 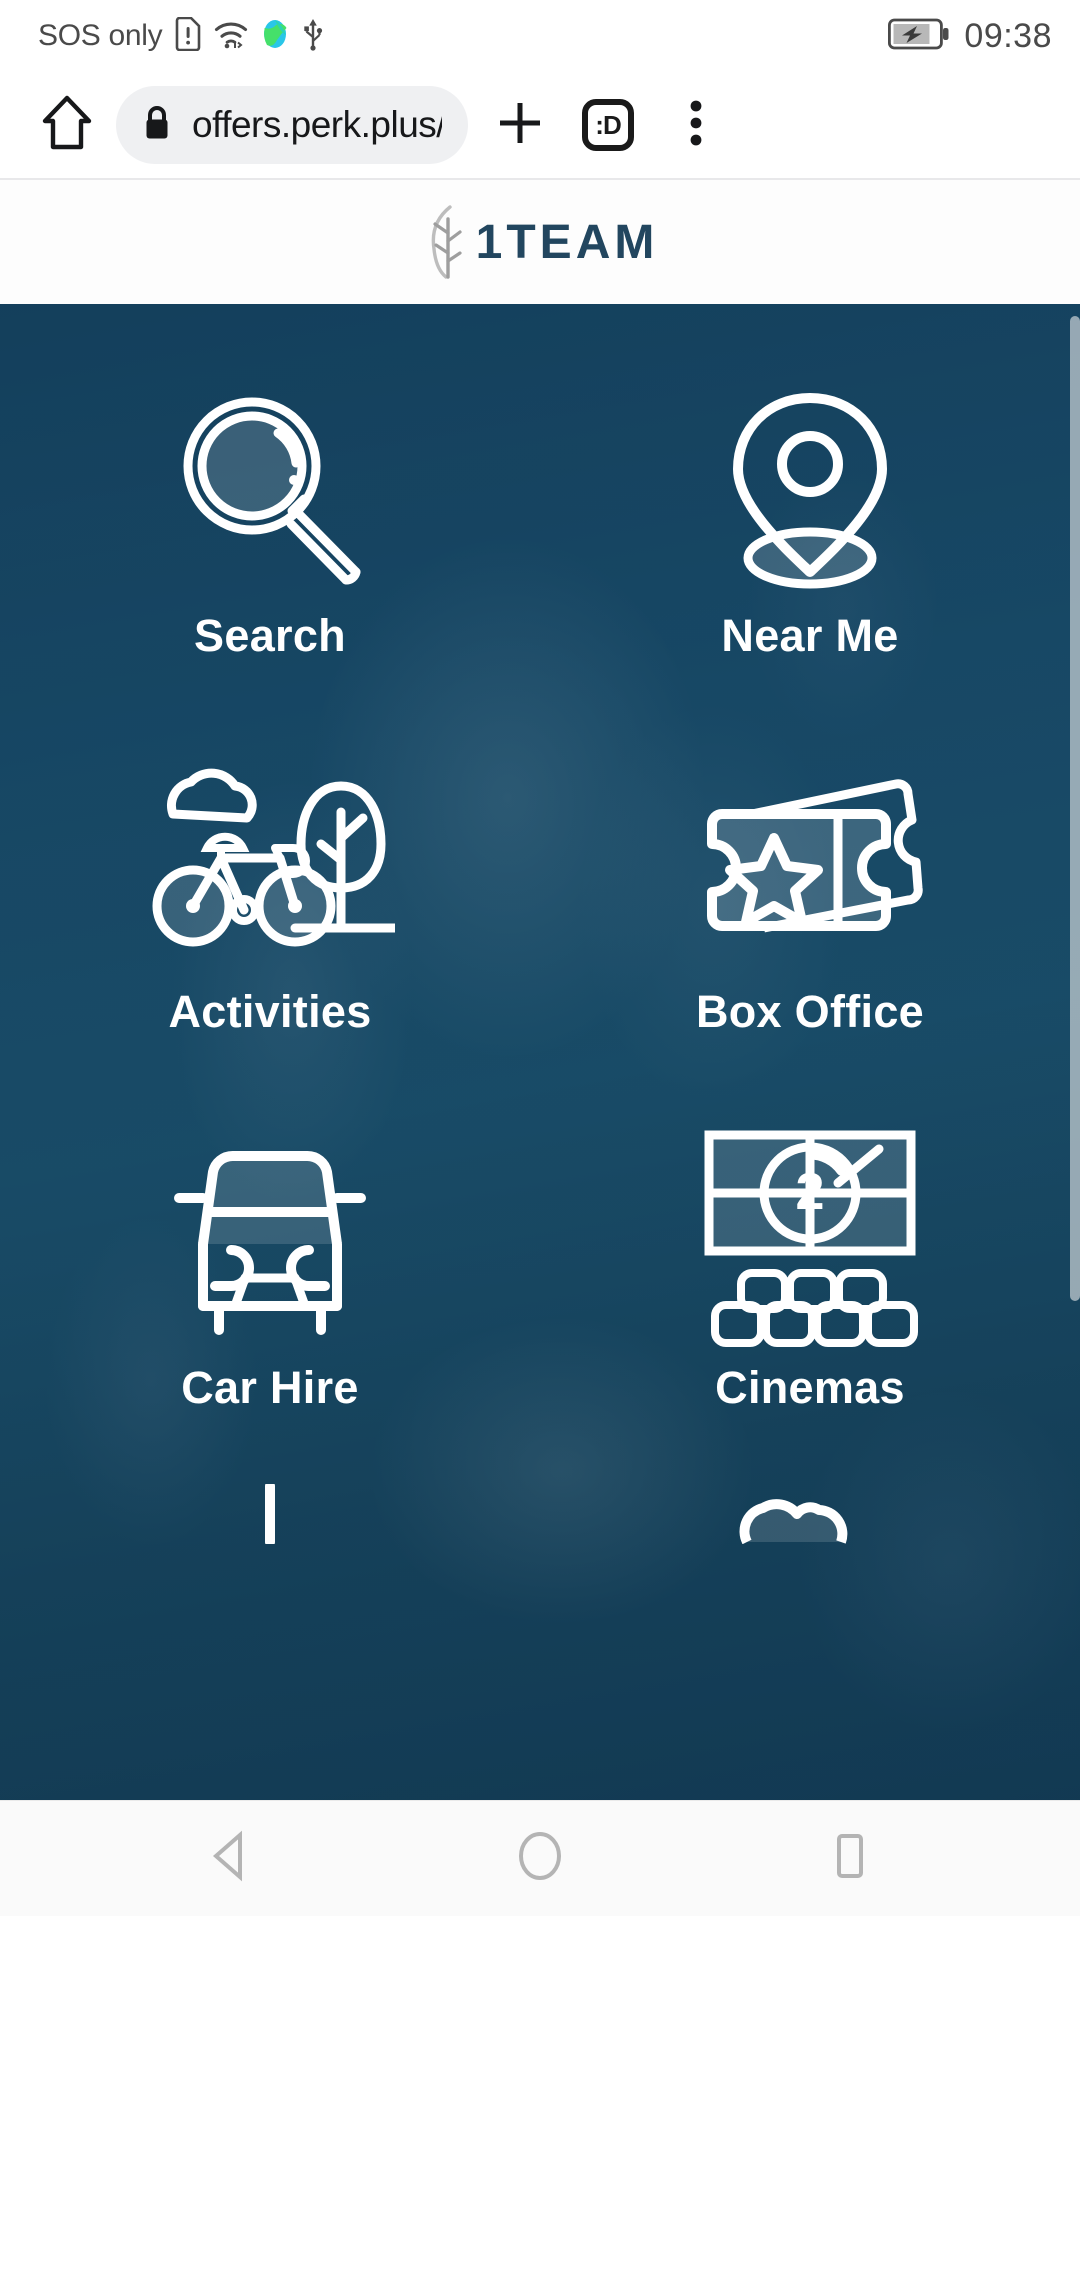 What do you see at coordinates (810, 1011) in the screenshot?
I see `tile-label: Box Office` at bounding box center [810, 1011].